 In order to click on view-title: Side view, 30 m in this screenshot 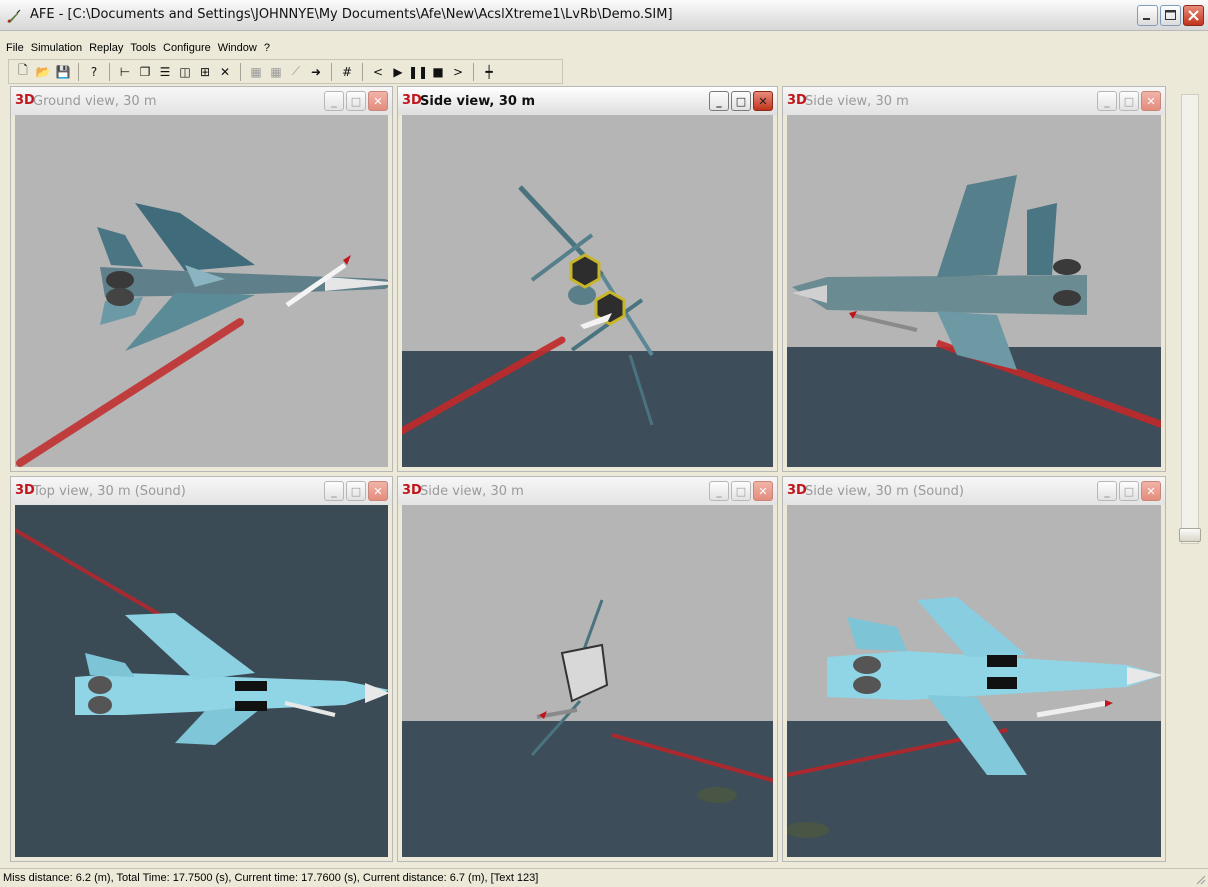, I will do `click(857, 101)`.